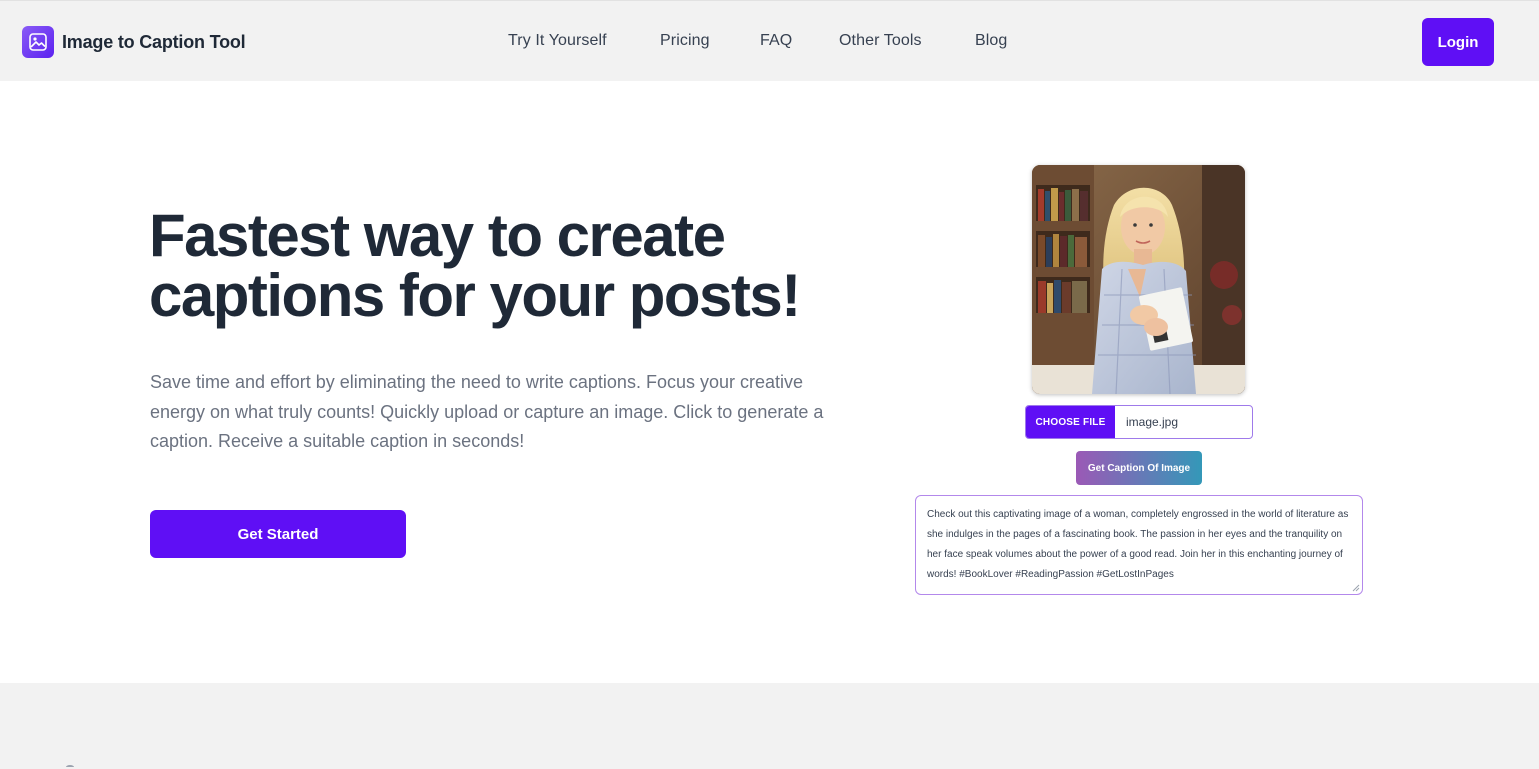 This screenshot has width=1539, height=769. What do you see at coordinates (685, 41) in the screenshot?
I see `nav-link-pricing: Pricing` at bounding box center [685, 41].